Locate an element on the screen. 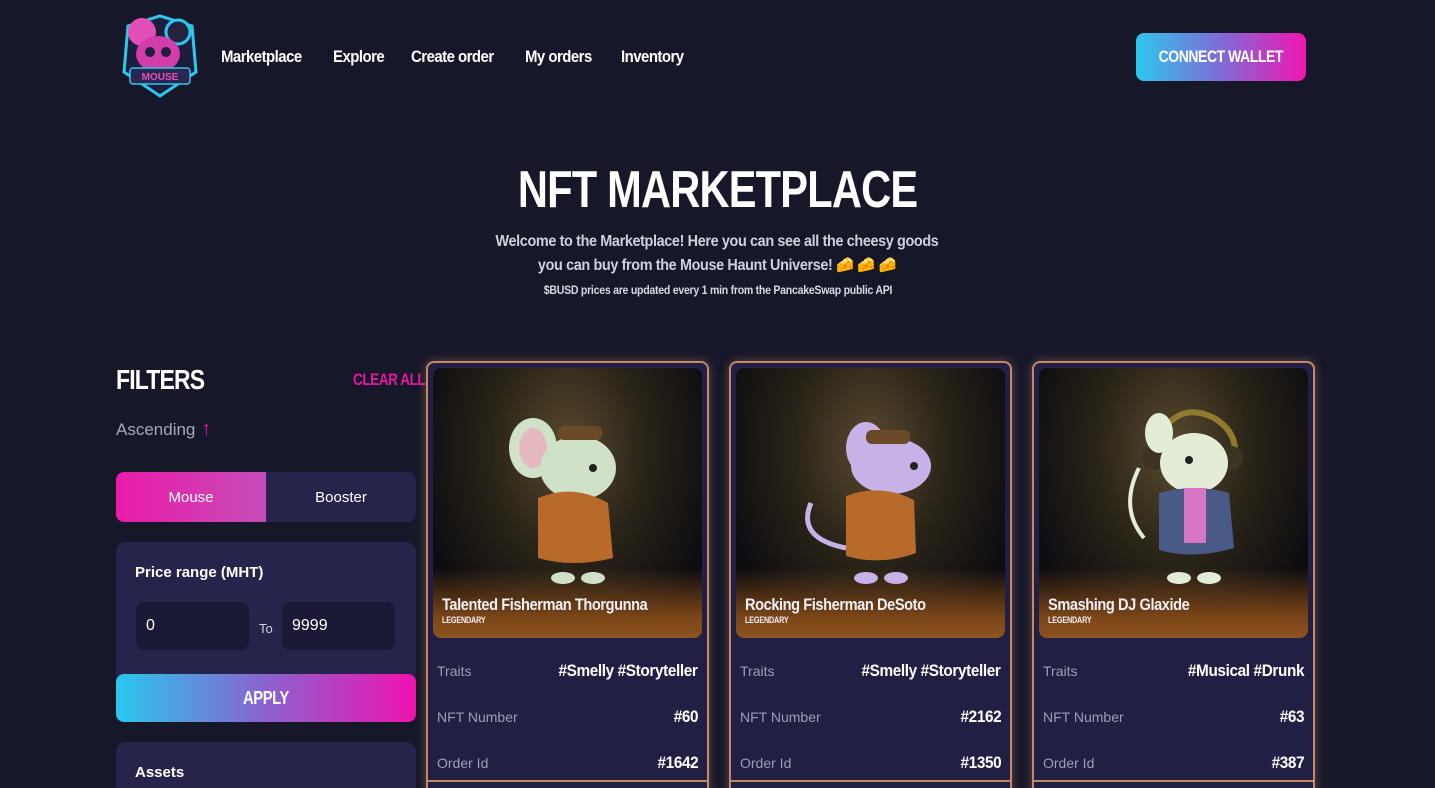 This screenshot has width=1435, height=788. page-title-text: NFT MARKETPLACE is located at coordinates (717, 190).